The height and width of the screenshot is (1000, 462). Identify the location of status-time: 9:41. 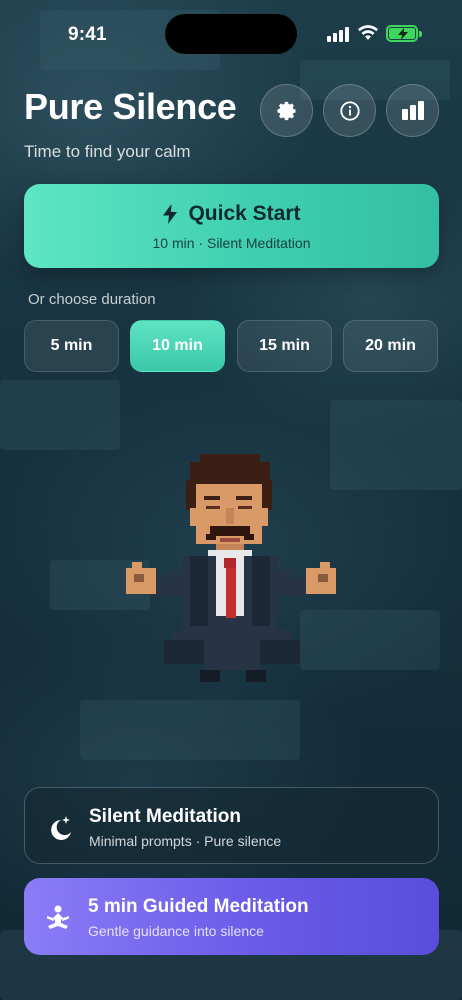
(87, 34).